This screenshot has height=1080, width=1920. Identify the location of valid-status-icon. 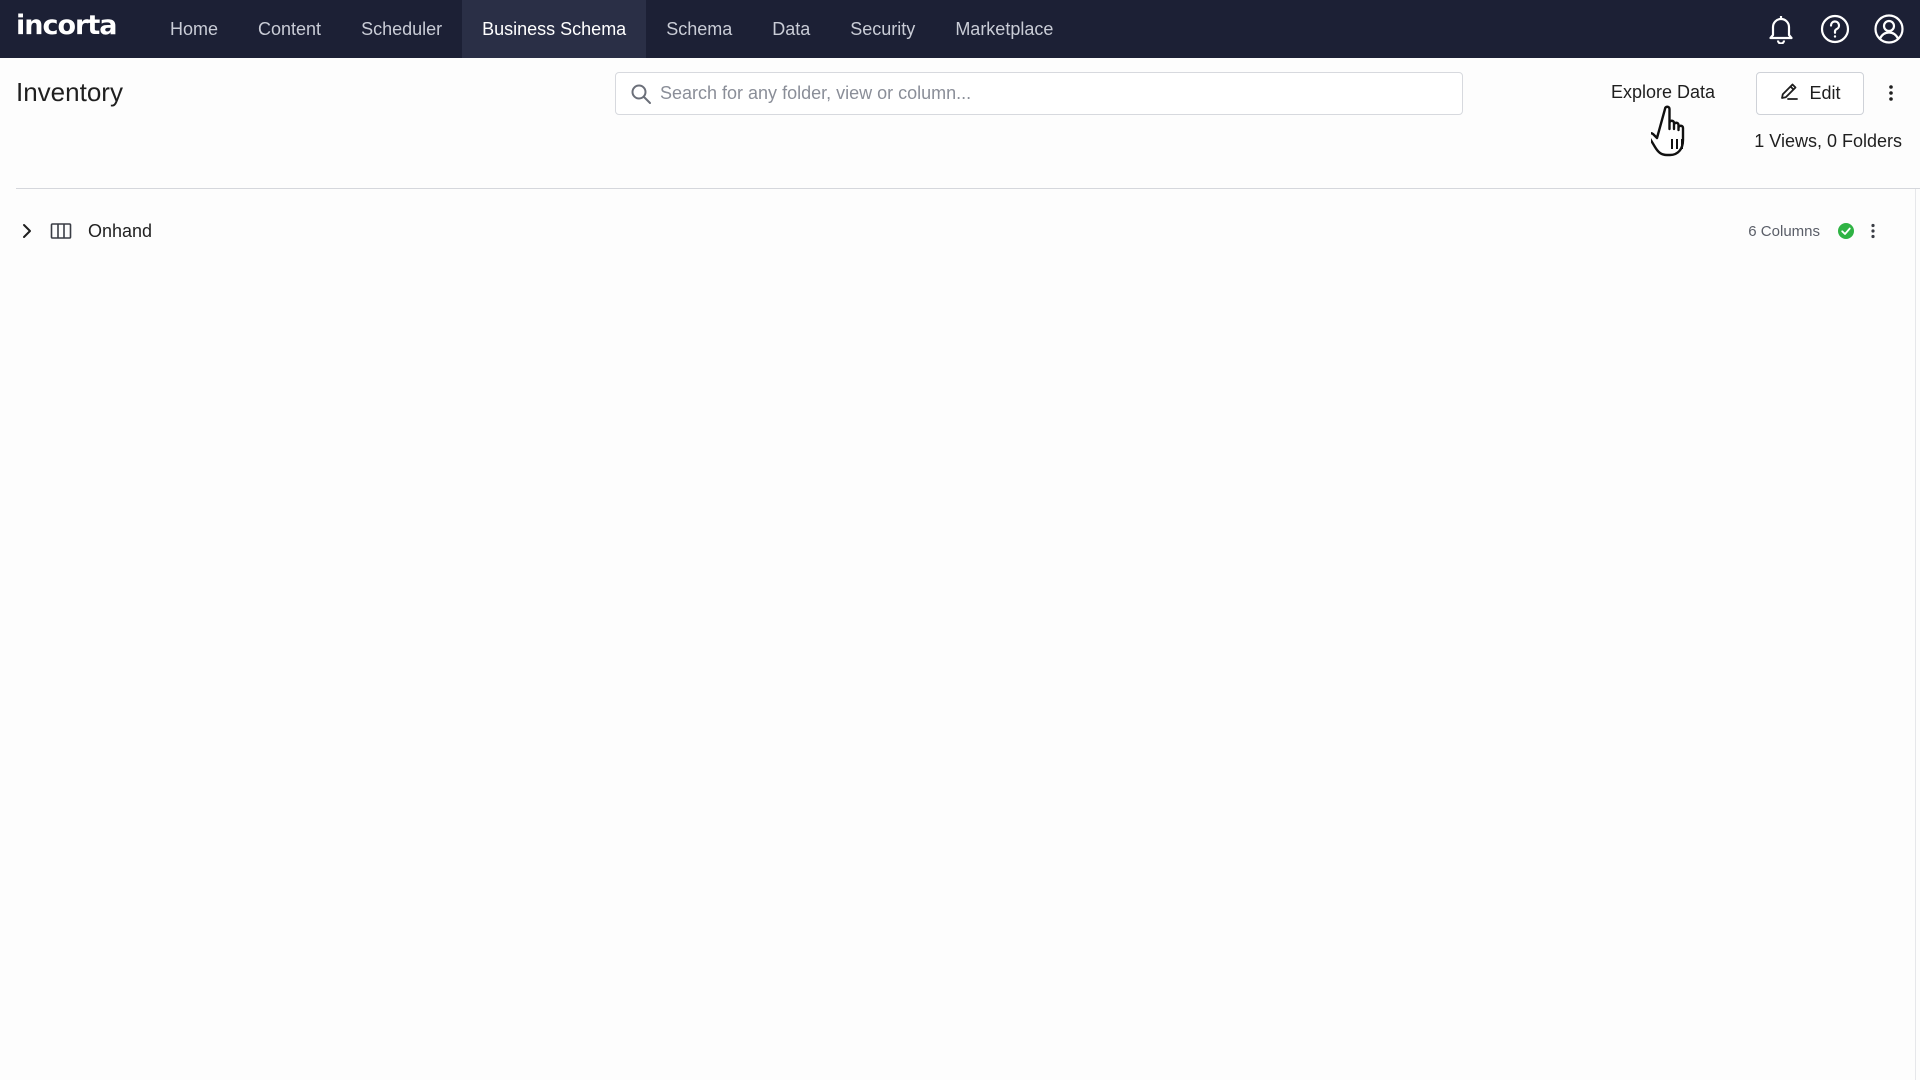
(1846, 231).